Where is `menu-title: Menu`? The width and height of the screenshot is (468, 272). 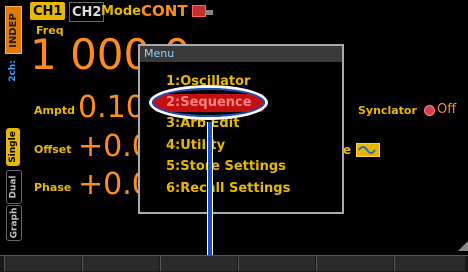
menu-title: Menu is located at coordinates (241, 54).